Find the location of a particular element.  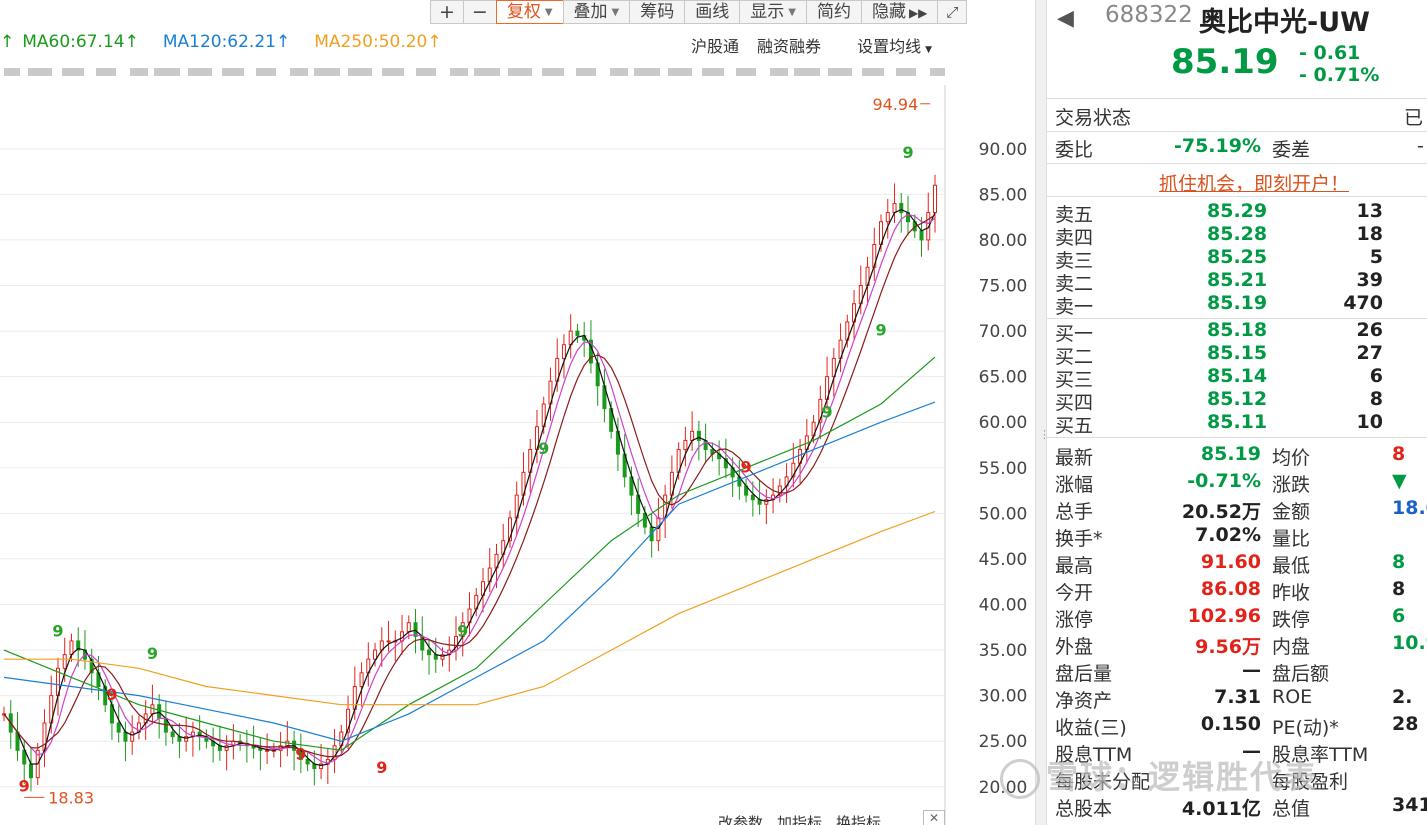

bid-price: 85.18 is located at coordinates (1237, 330).